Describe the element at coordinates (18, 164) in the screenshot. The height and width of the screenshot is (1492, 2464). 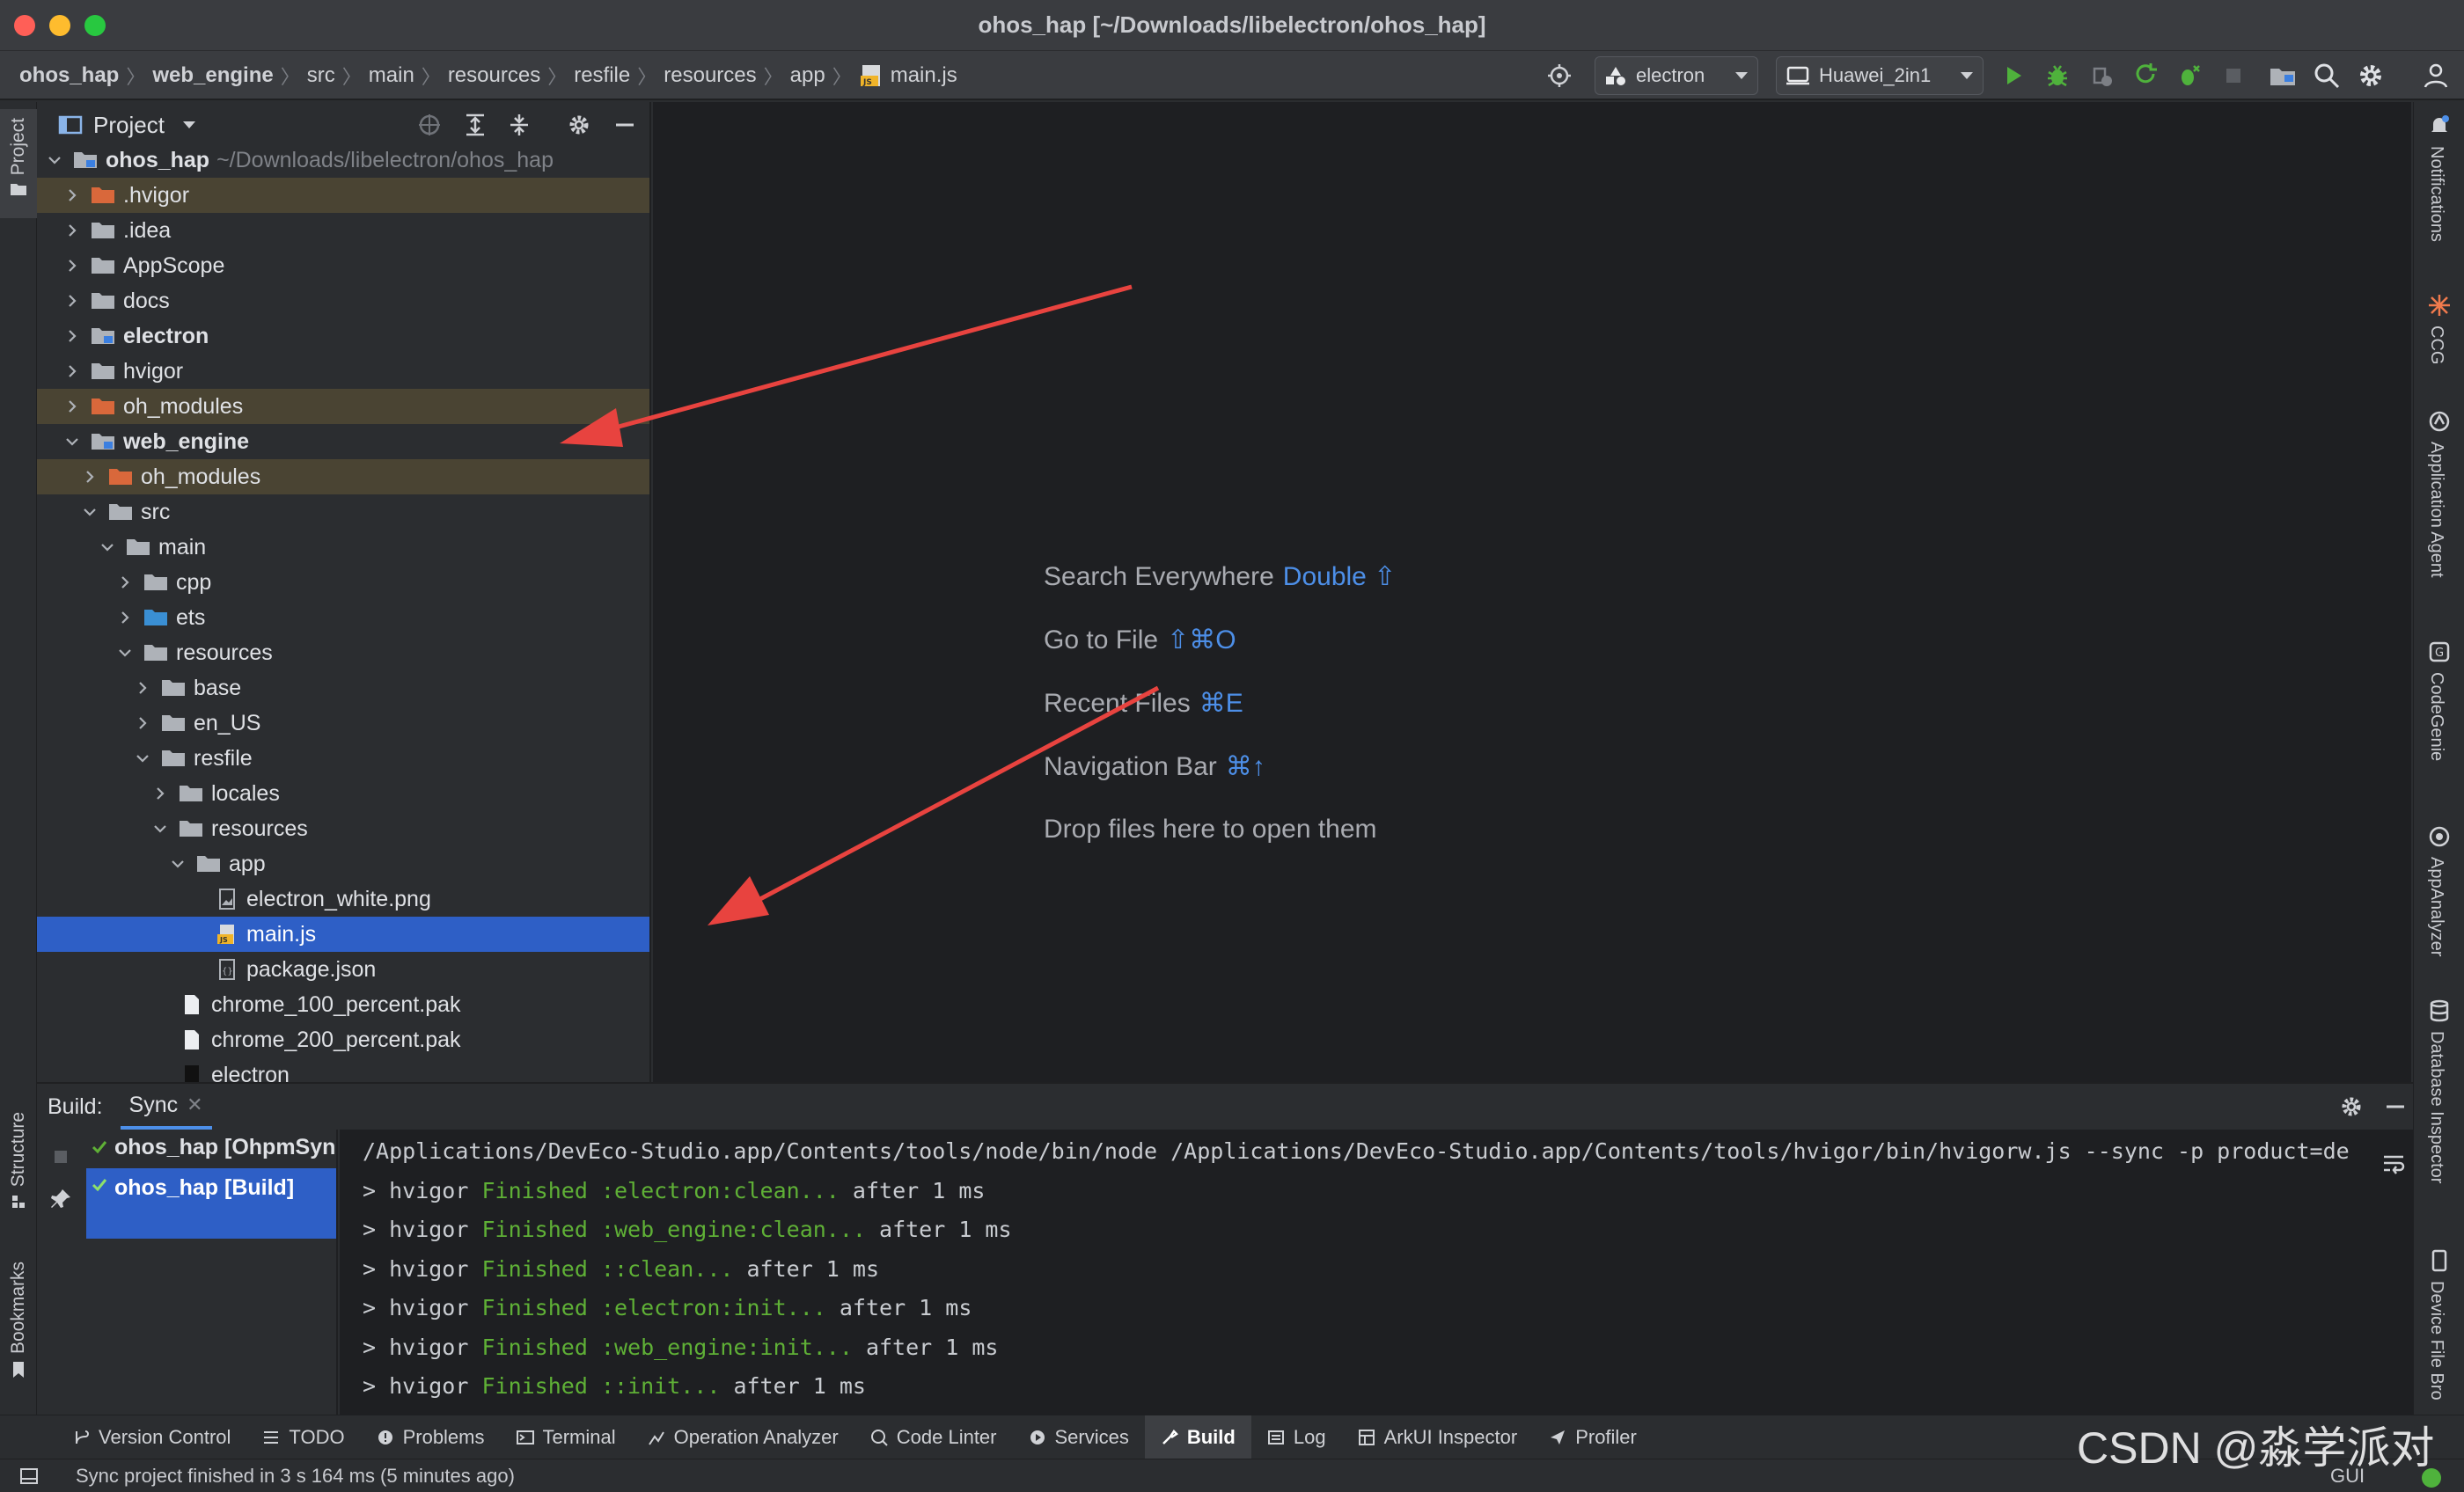
I see `project-tool-button: Project` at that location.